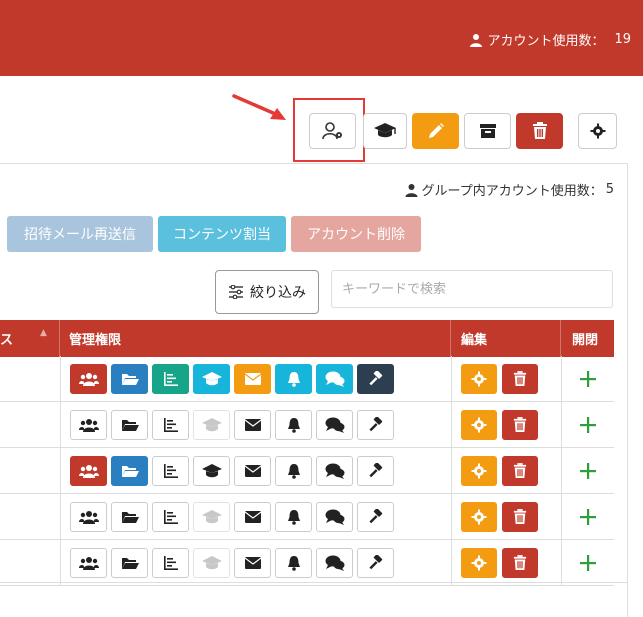 This screenshot has width=643, height=617. What do you see at coordinates (43, 333) in the screenshot?
I see `sort-asc-icon: ▲` at bounding box center [43, 333].